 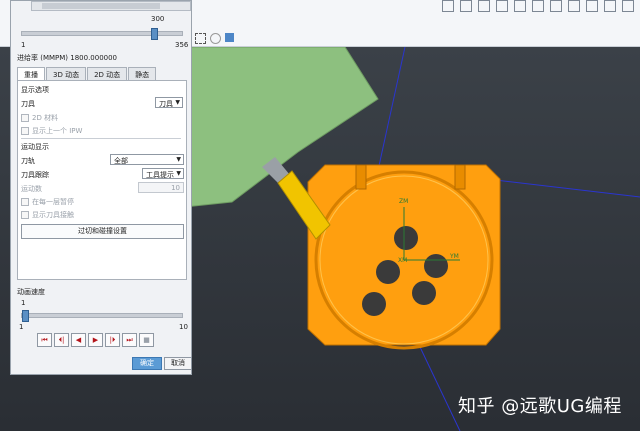 What do you see at coordinates (57, 131) in the screenshot?
I see `cb-label: 显示上一个 IPW` at bounding box center [57, 131].